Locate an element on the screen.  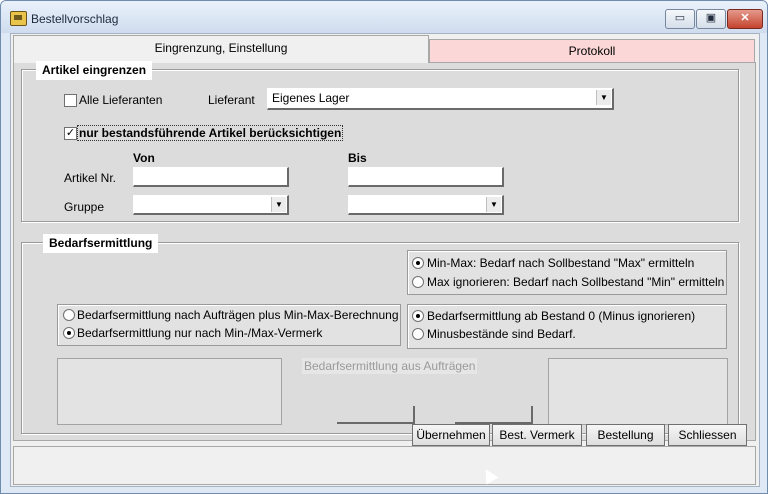
app-icon is located at coordinates (18, 18).